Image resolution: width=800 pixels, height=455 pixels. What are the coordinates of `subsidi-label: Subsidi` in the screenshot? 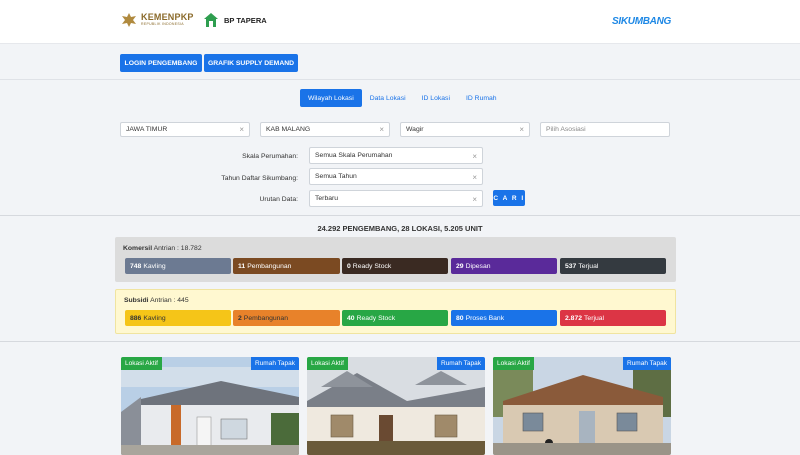 It's located at (136, 300).